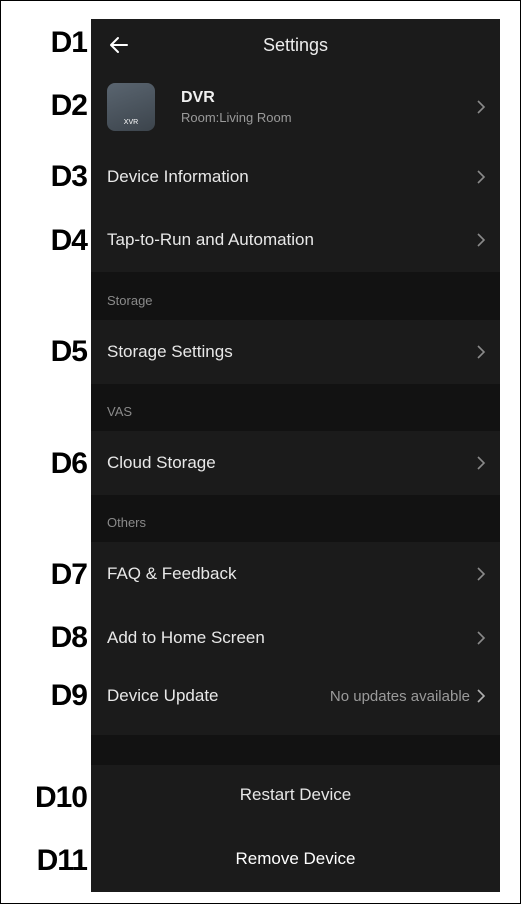  I want to click on device-name: DVR, so click(198, 97).